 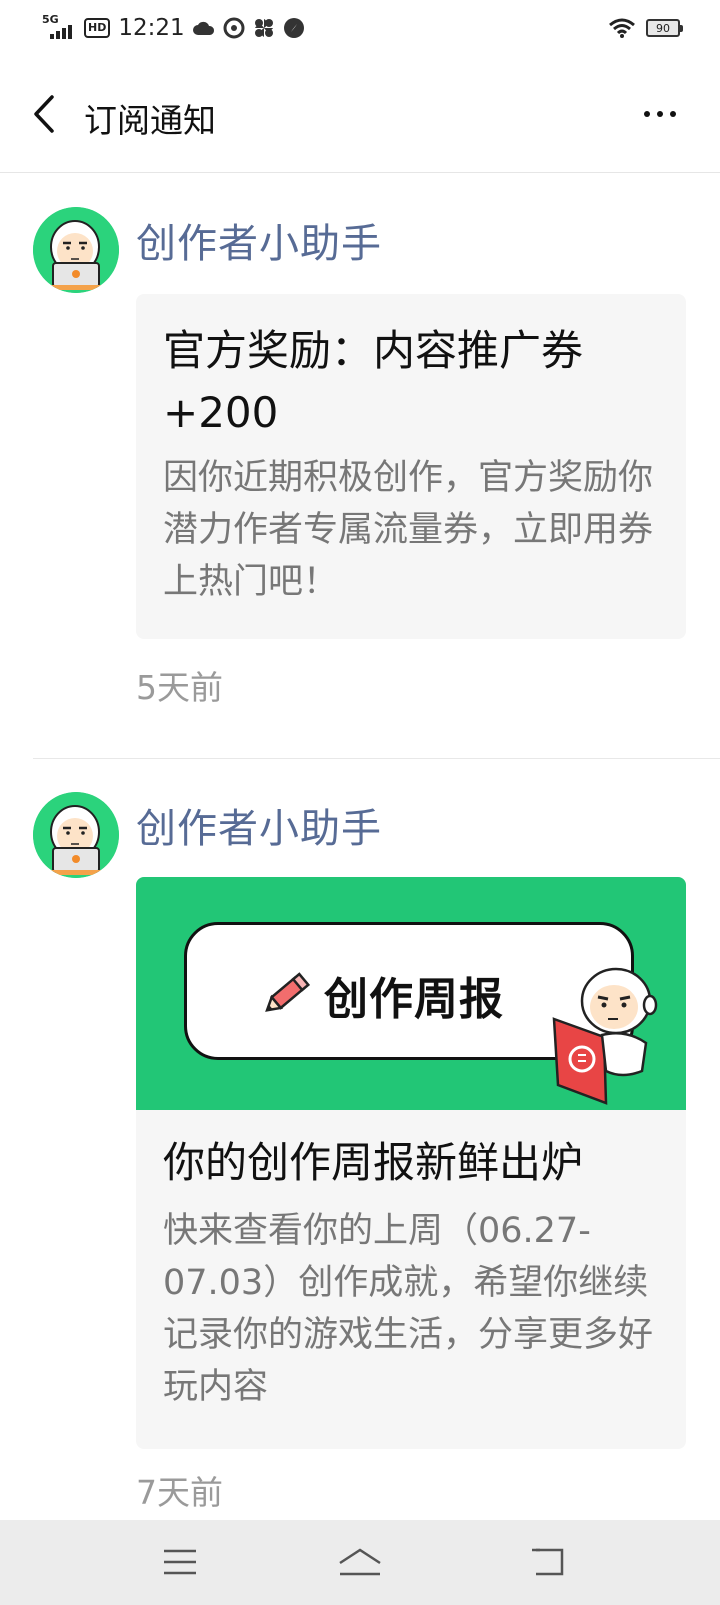 I want to click on battery-icon: 90, so click(x=664, y=28).